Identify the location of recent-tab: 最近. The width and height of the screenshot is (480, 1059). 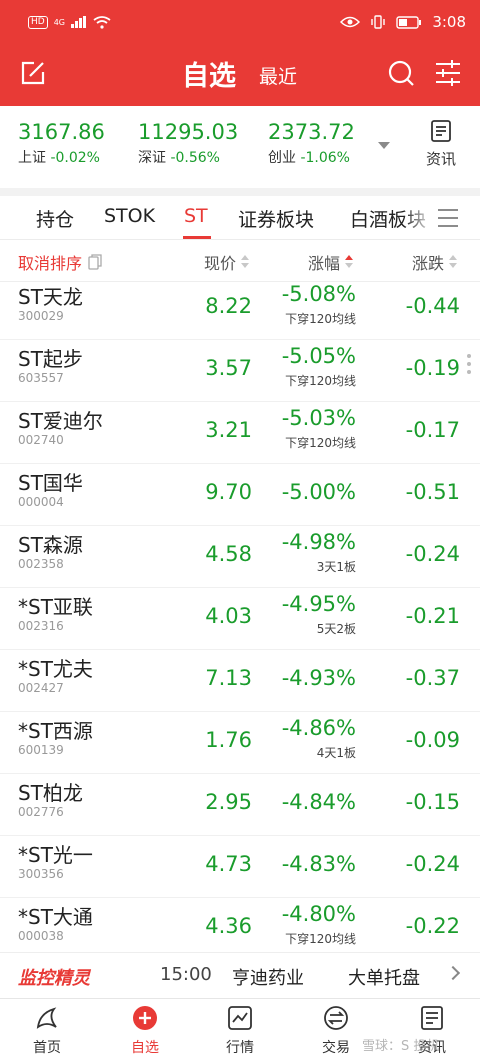
(278, 75).